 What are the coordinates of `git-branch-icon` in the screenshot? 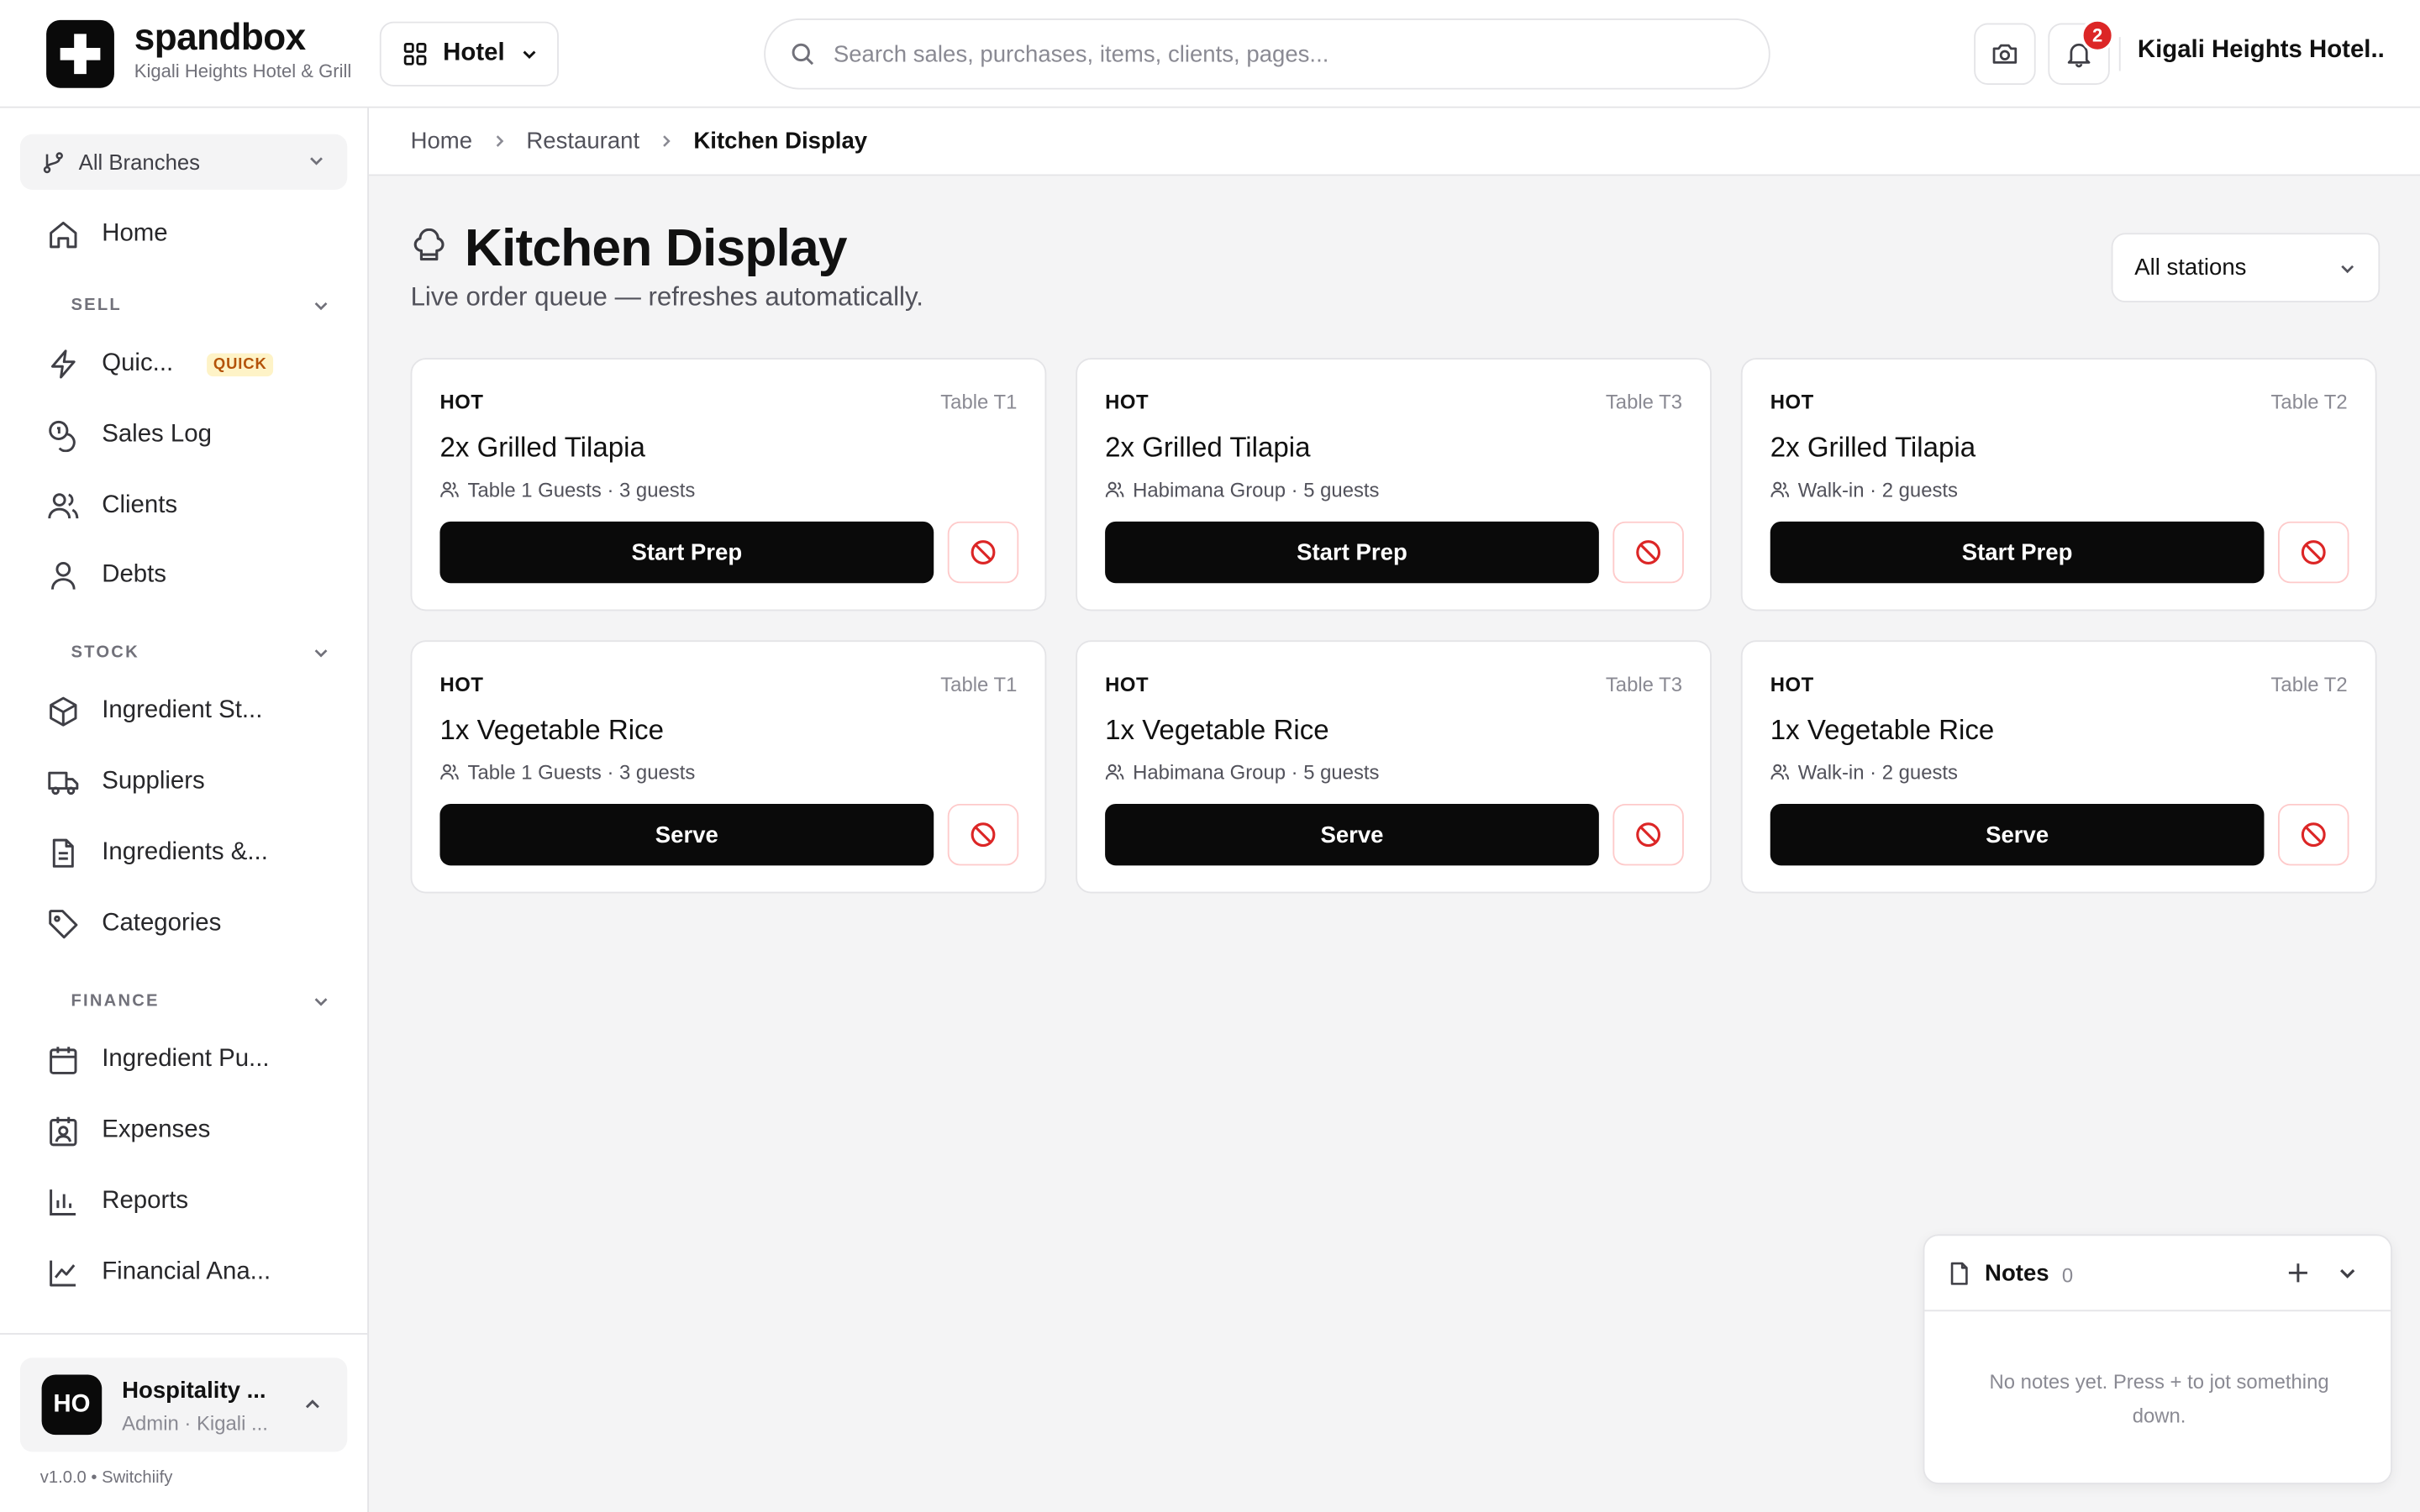 It's located at (53, 162).